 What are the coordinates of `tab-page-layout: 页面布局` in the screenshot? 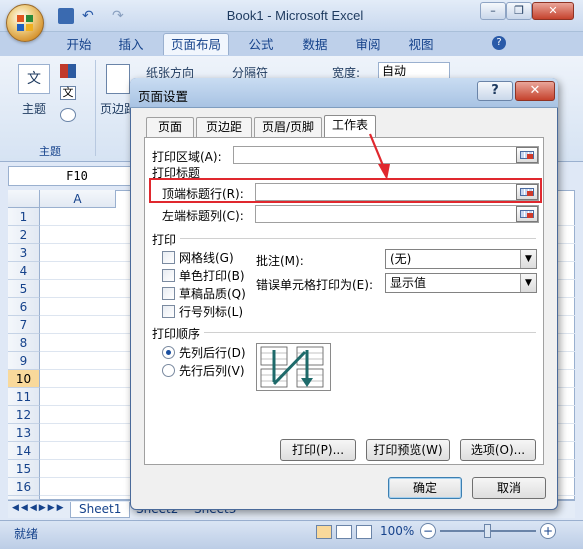 It's located at (196, 44).